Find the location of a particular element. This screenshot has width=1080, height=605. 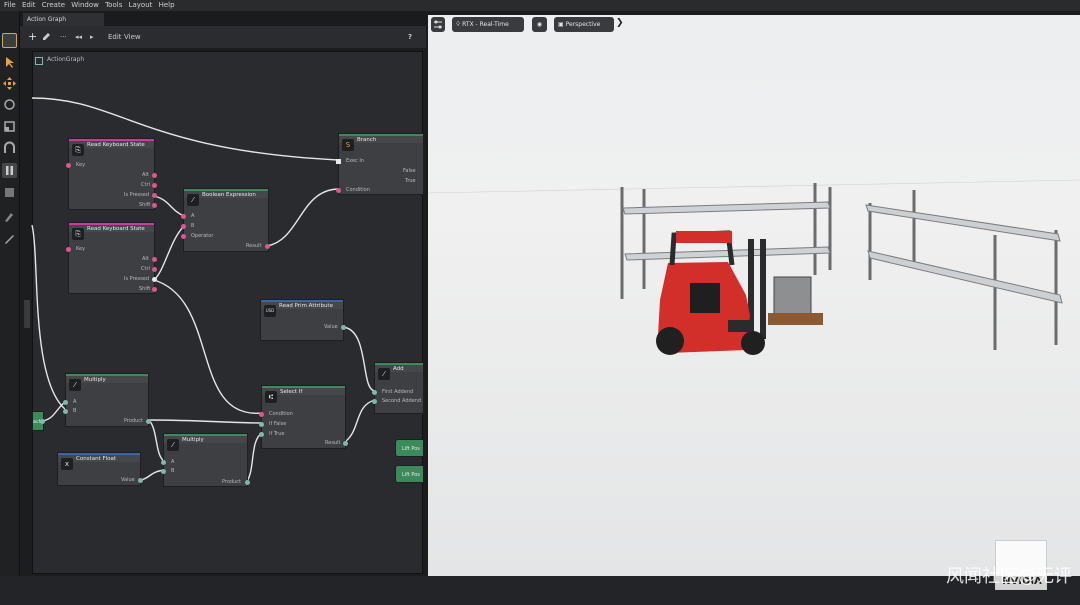

render-mode-label: RTX - Real-Time is located at coordinates (485, 24).